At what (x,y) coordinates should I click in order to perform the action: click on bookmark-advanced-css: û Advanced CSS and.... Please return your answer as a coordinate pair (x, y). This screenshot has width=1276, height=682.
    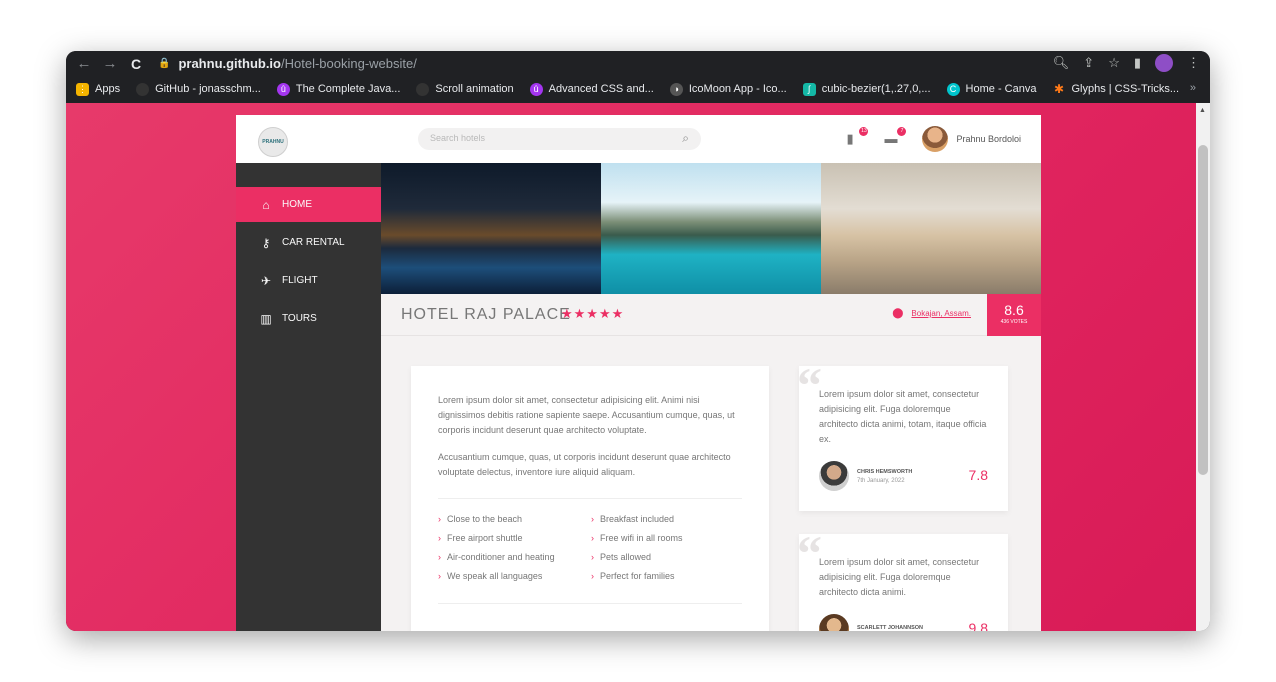
    Looking at the image, I should click on (591, 89).